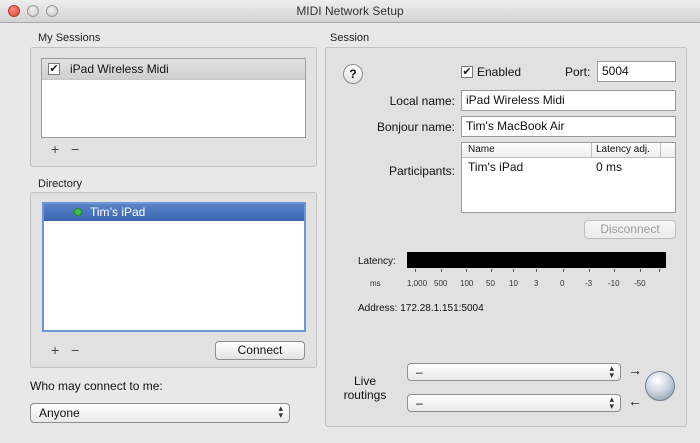 Image resolution: width=700 pixels, height=443 pixels. Describe the element at coordinates (568, 150) in the screenshot. I see `participants-header: Name Latency adj.` at that location.